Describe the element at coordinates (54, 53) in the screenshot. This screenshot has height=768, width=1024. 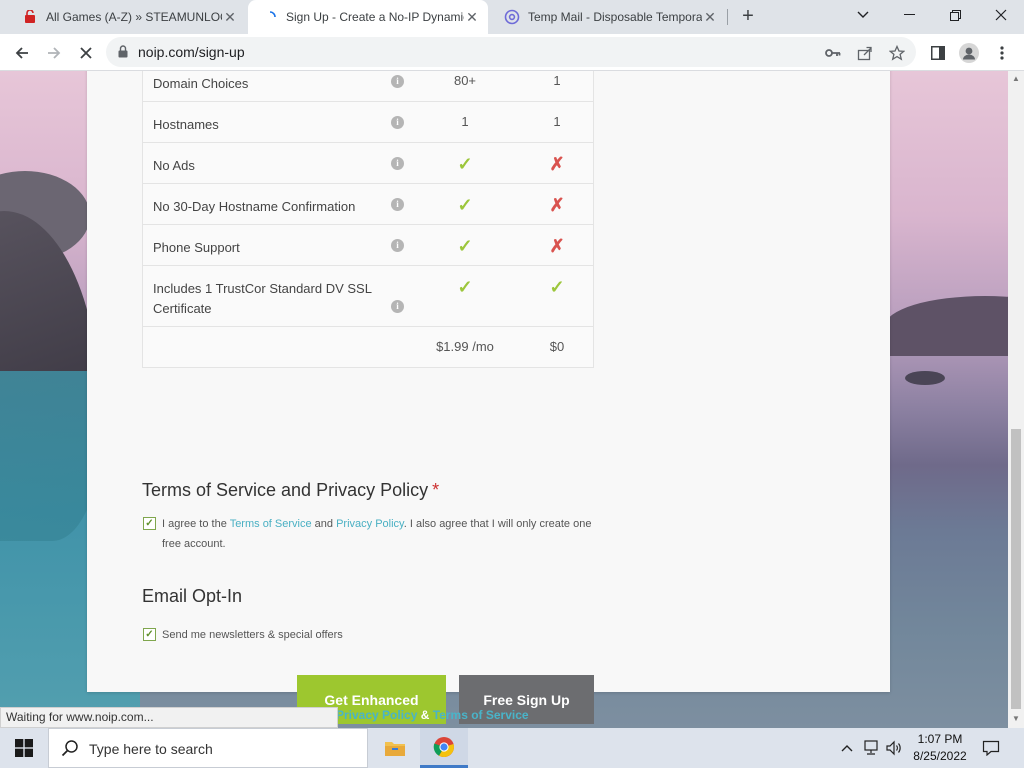
I see `forward-arrow-icon` at that location.